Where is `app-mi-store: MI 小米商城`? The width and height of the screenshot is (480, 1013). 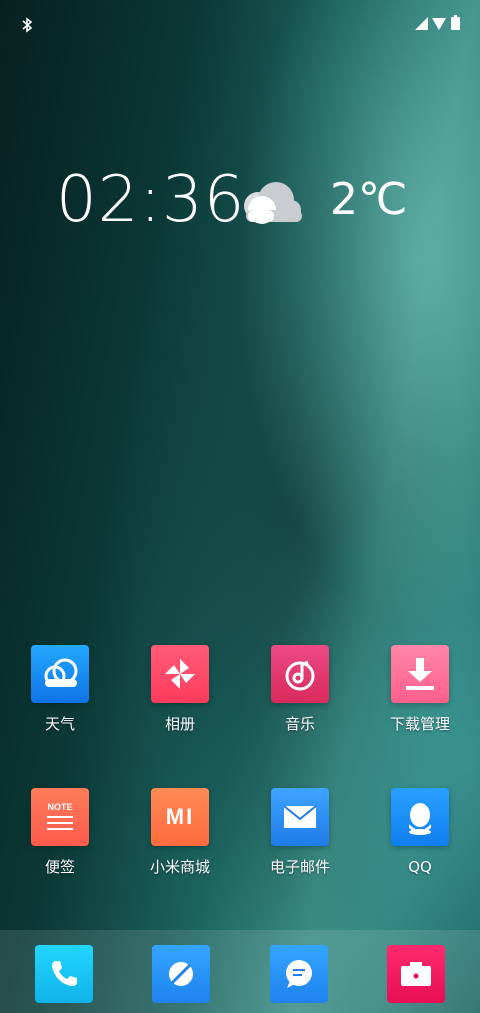 app-mi-store: MI 小米商城 is located at coordinates (180, 832).